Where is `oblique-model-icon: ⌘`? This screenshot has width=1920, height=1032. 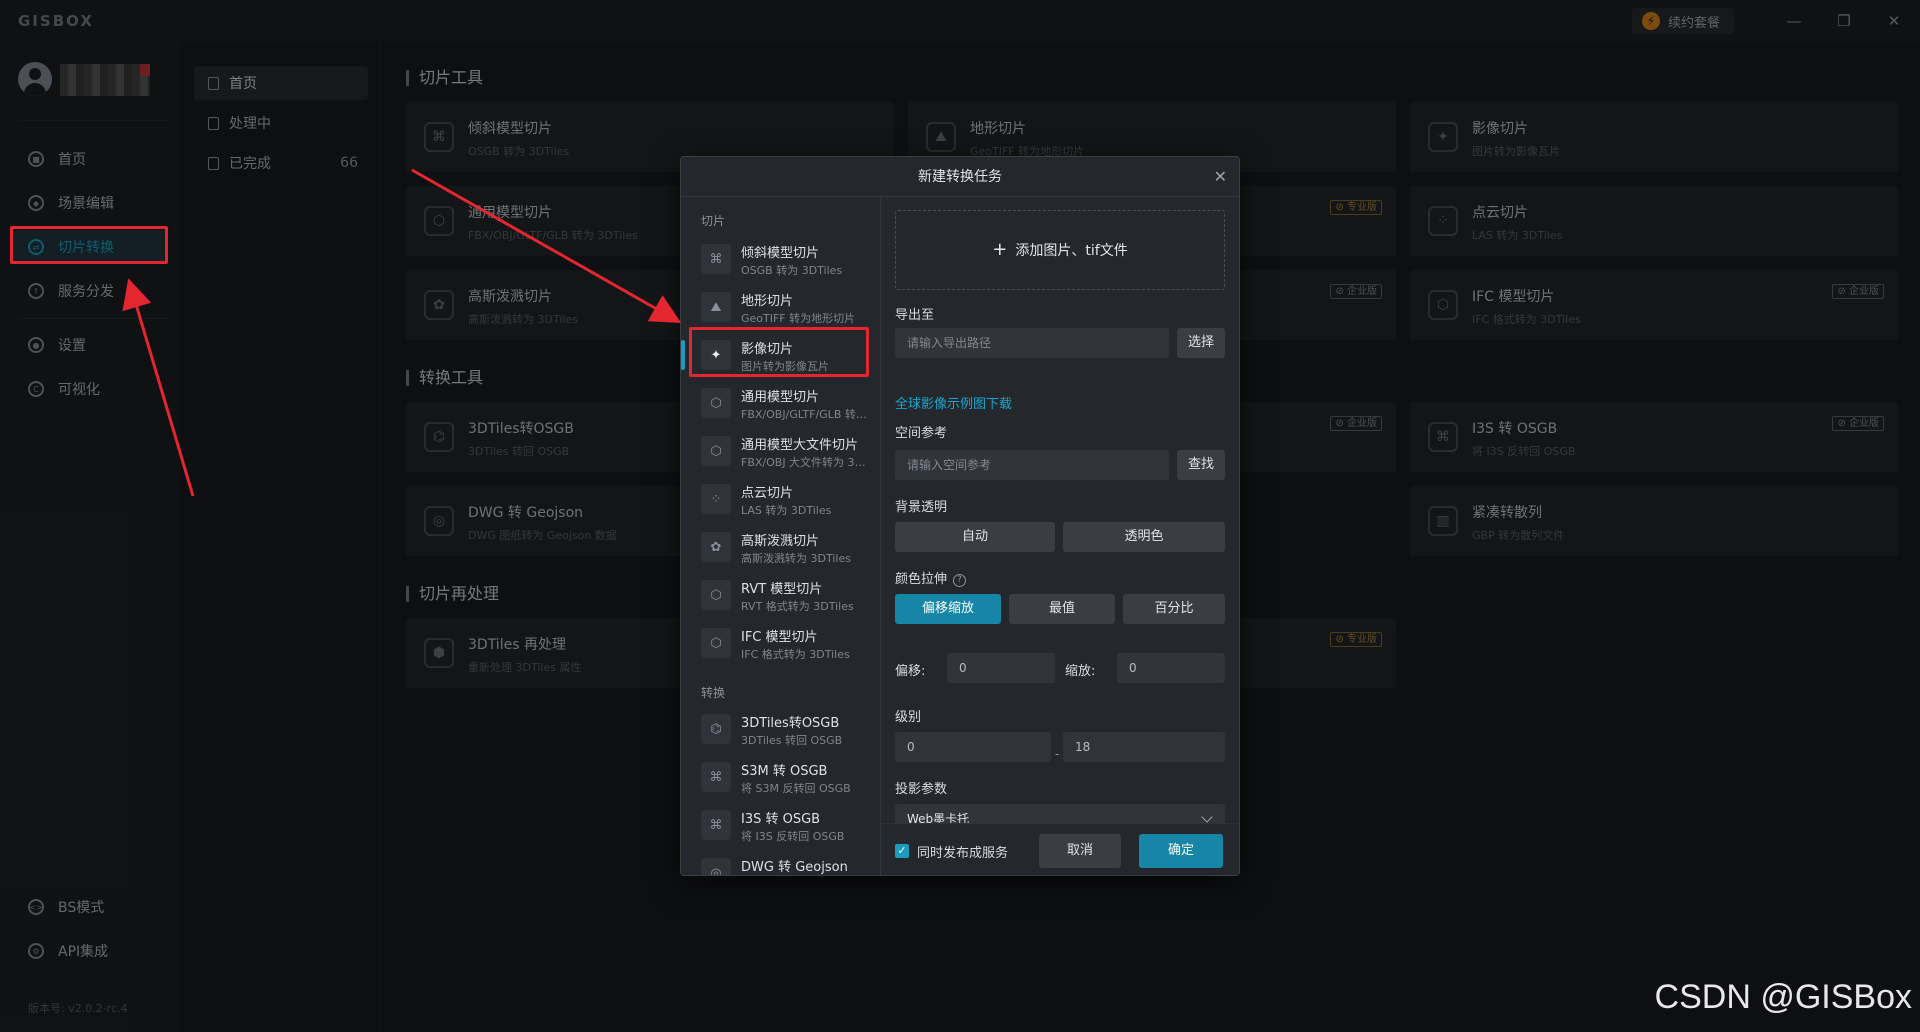
oblique-model-icon: ⌘ is located at coordinates (716, 259).